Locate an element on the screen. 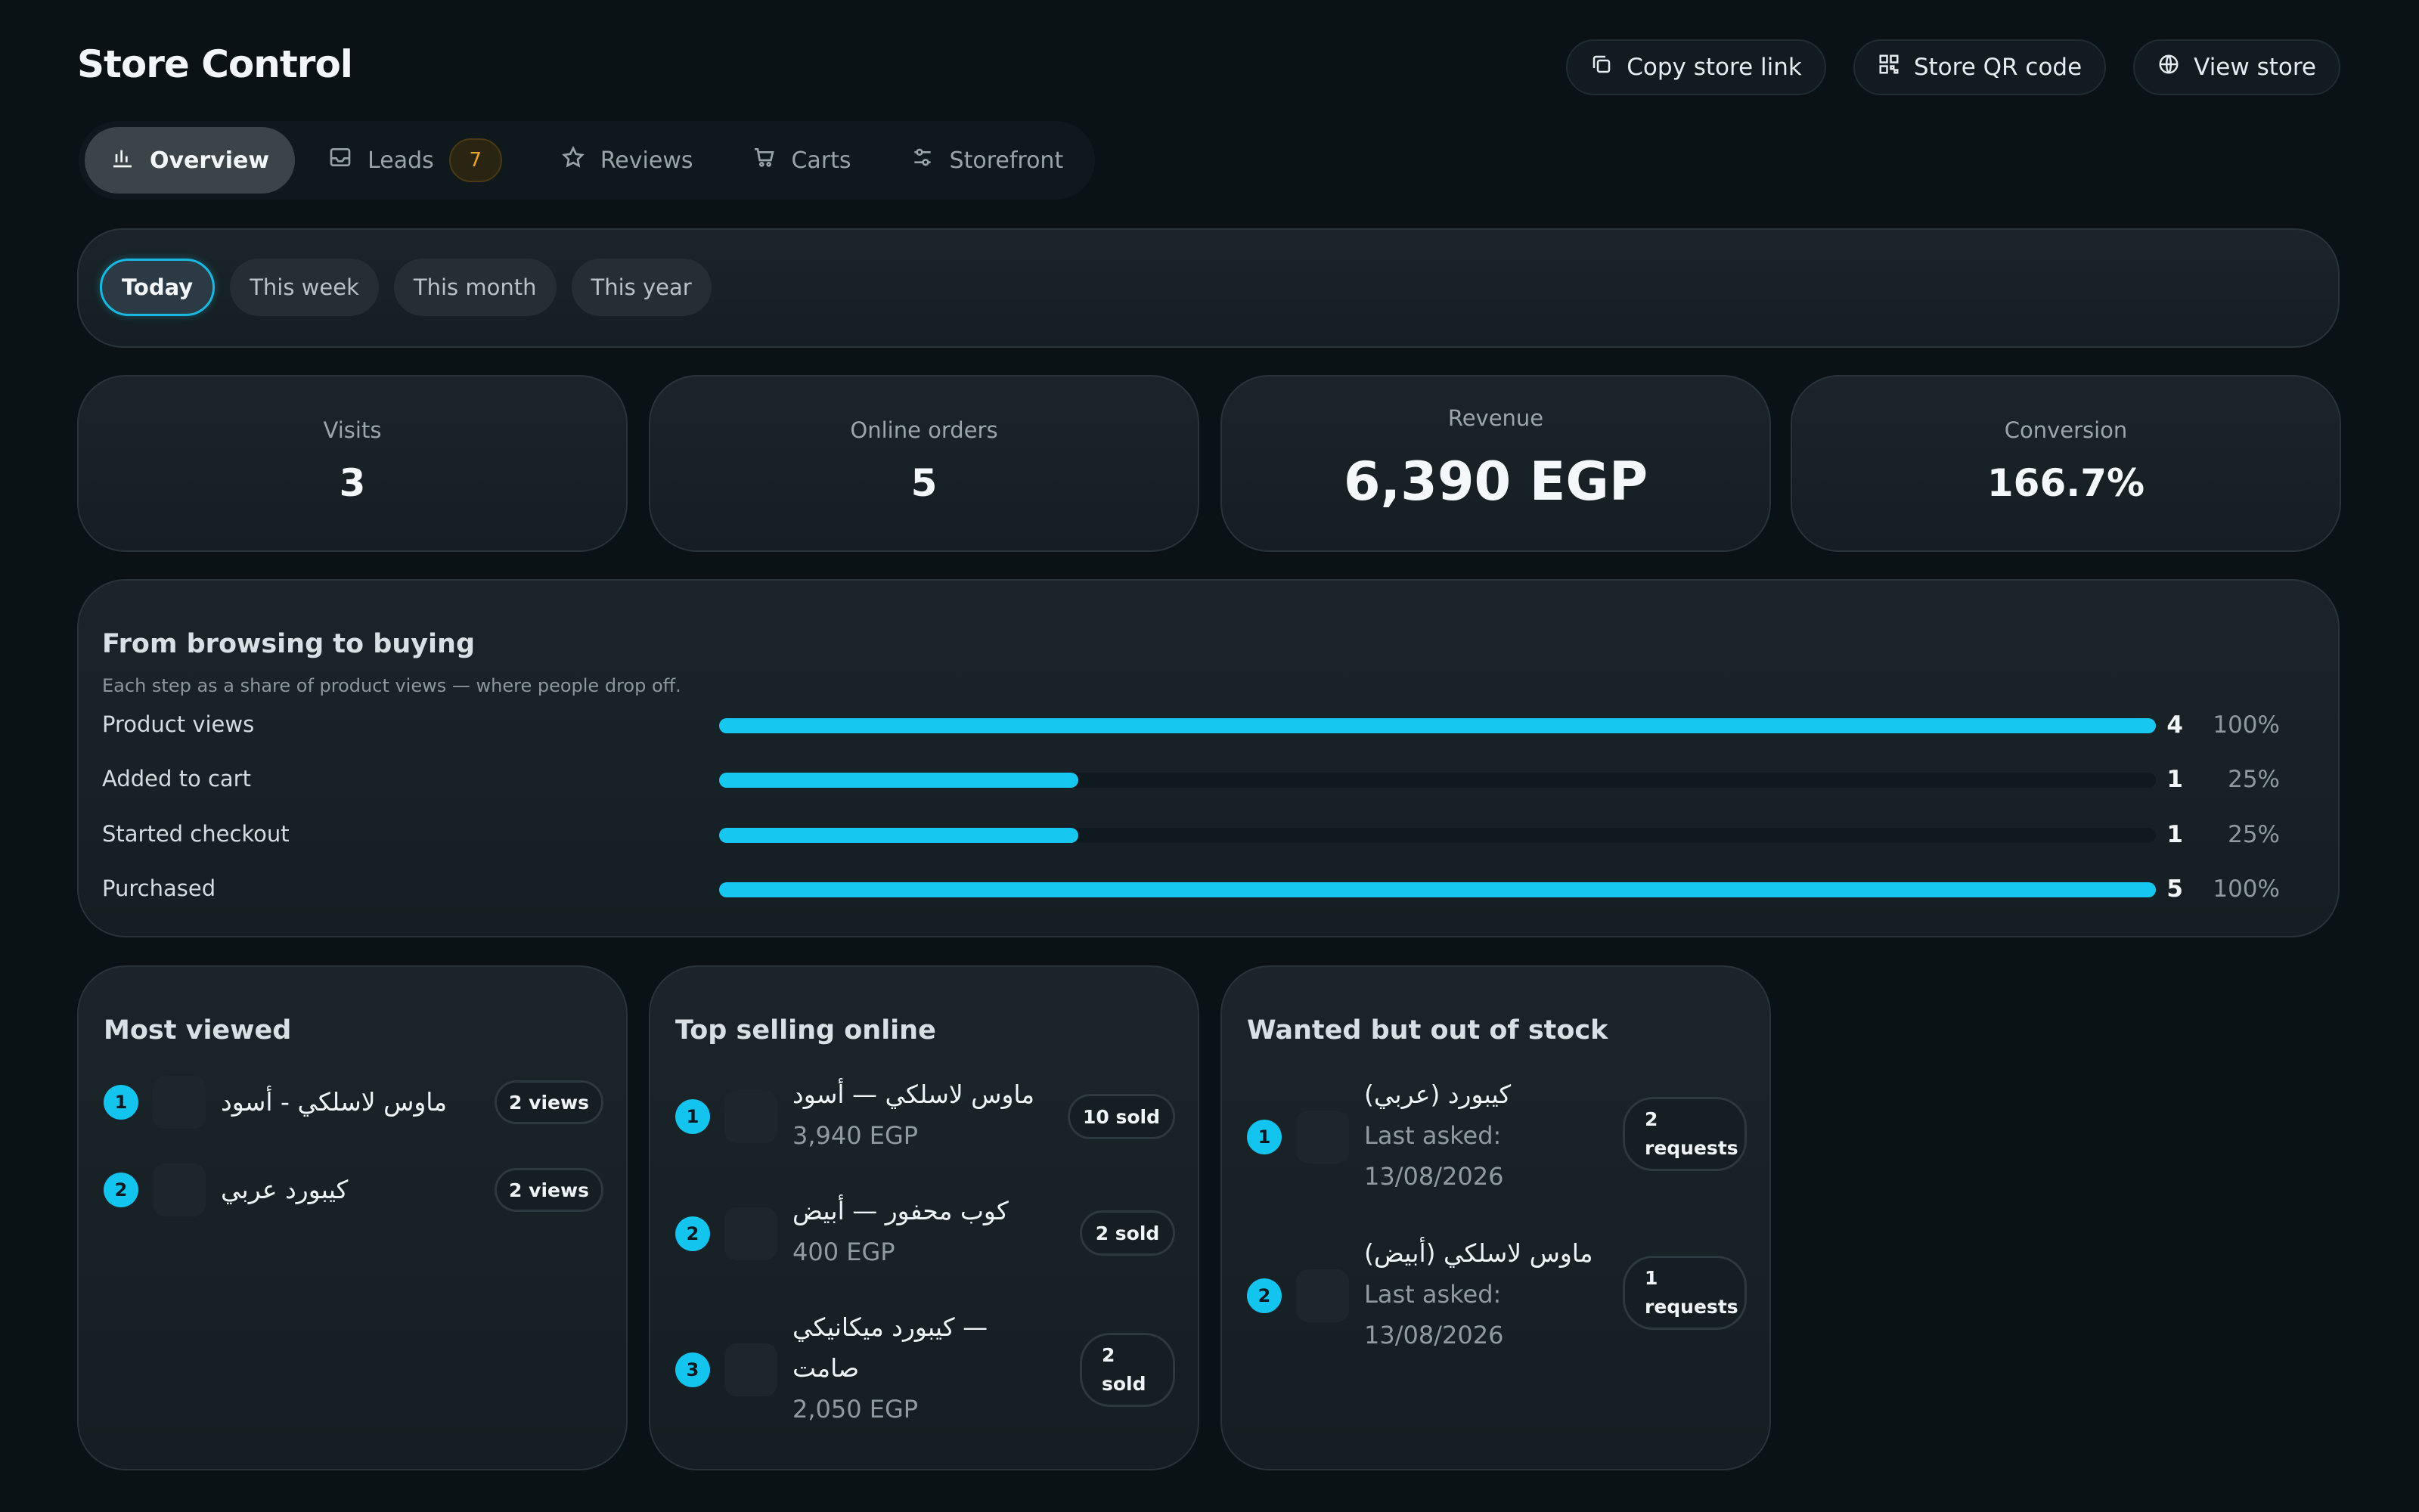 This screenshot has width=2419, height=1512. stat-value: 5 is located at coordinates (924, 483).